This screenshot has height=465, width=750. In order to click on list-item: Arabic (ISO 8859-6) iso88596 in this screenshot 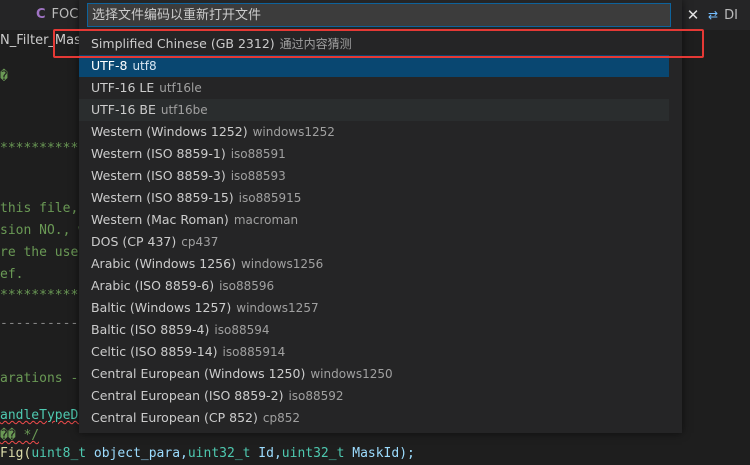, I will do `click(374, 286)`.